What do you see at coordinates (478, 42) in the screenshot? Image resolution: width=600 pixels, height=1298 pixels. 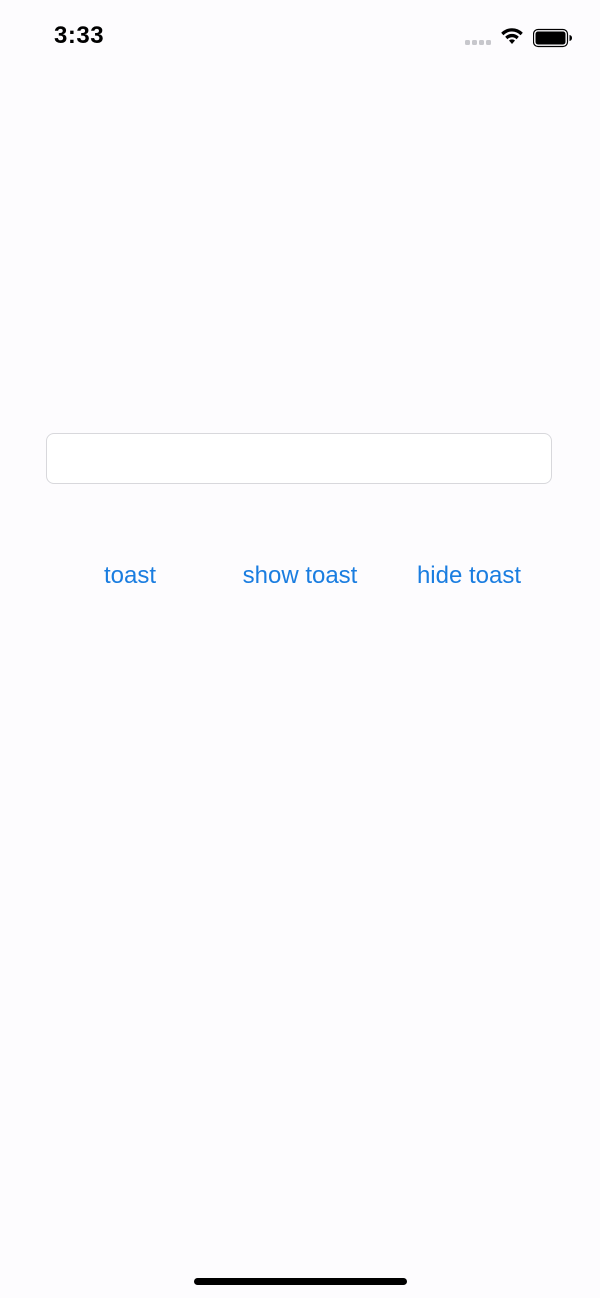 I see `cellular-signal-icon` at bounding box center [478, 42].